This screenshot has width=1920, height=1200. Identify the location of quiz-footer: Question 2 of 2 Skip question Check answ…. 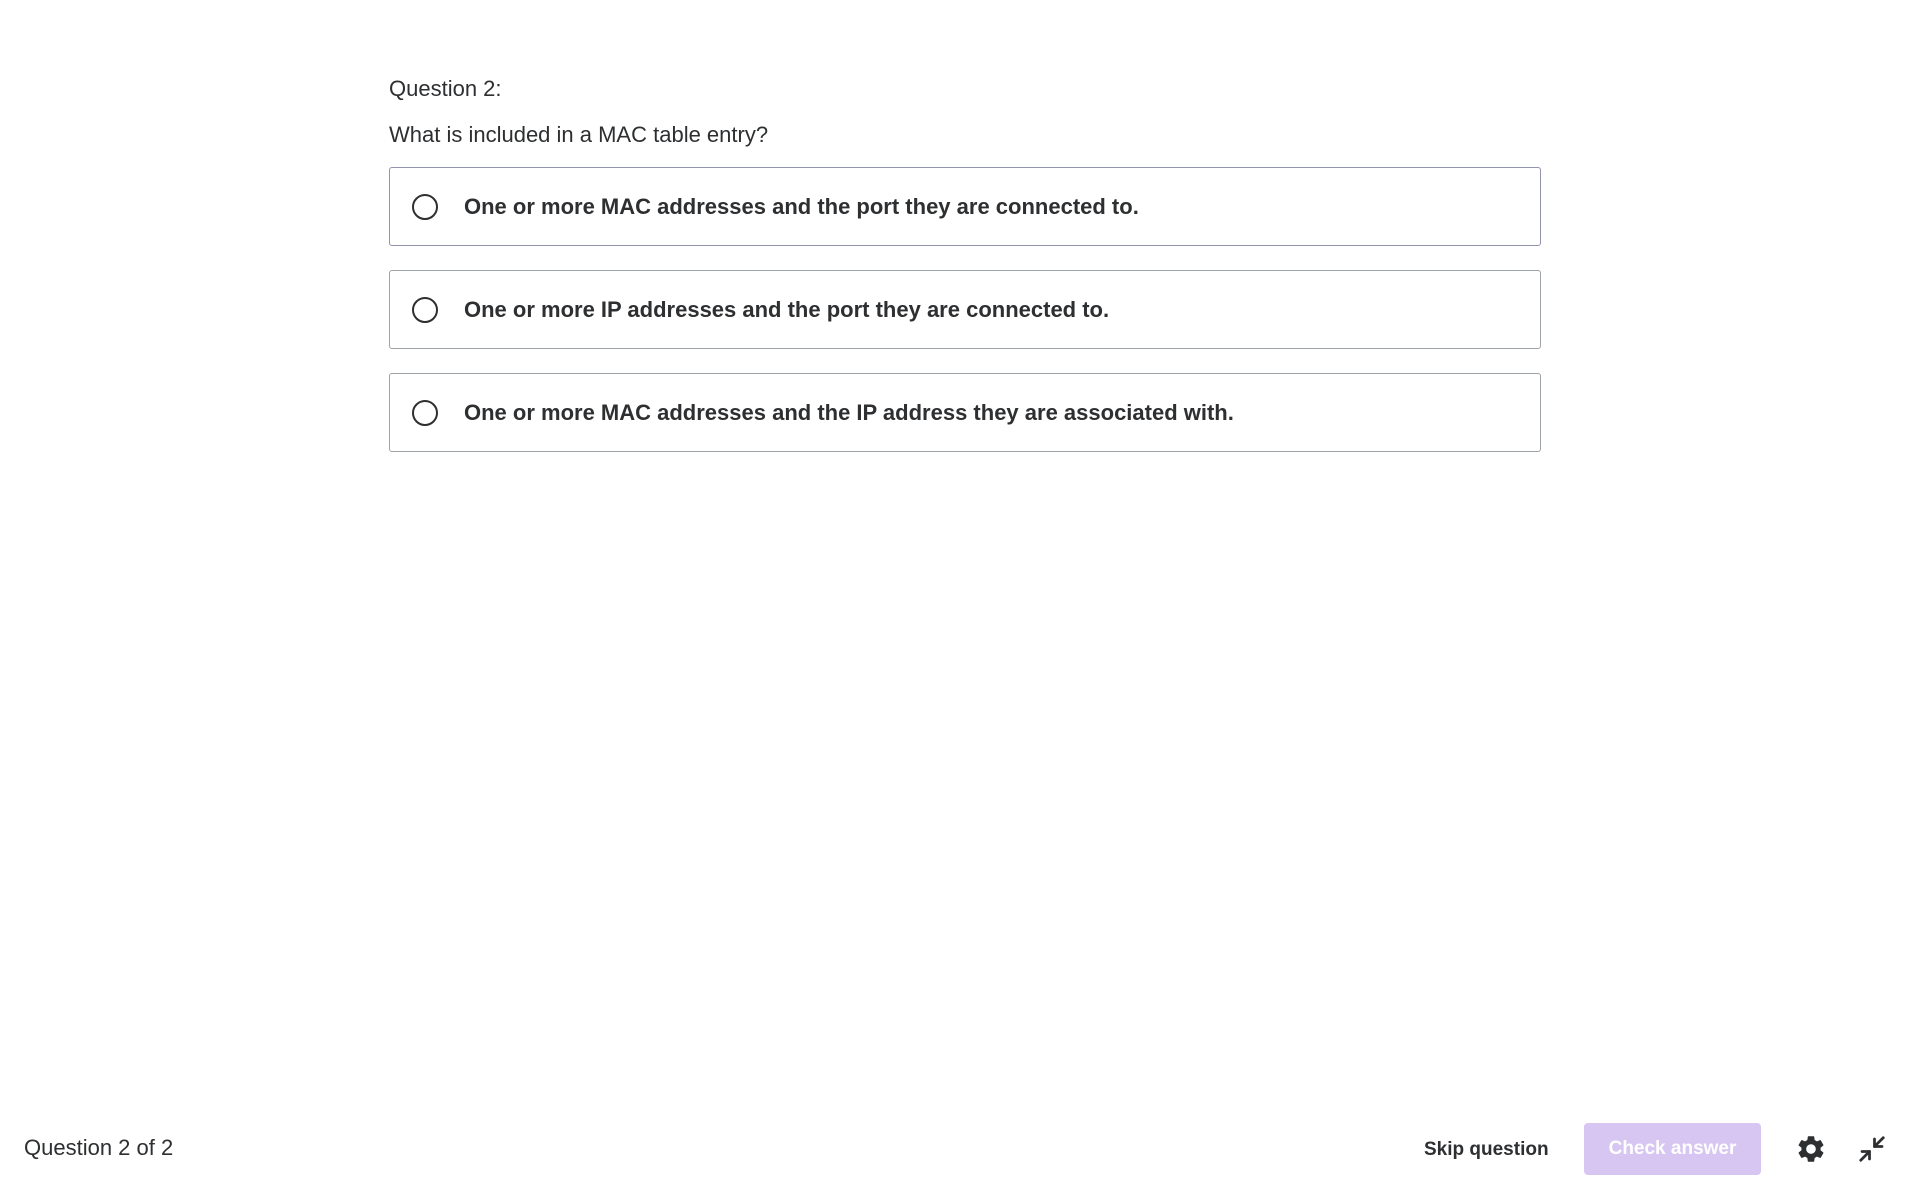
(960, 1148).